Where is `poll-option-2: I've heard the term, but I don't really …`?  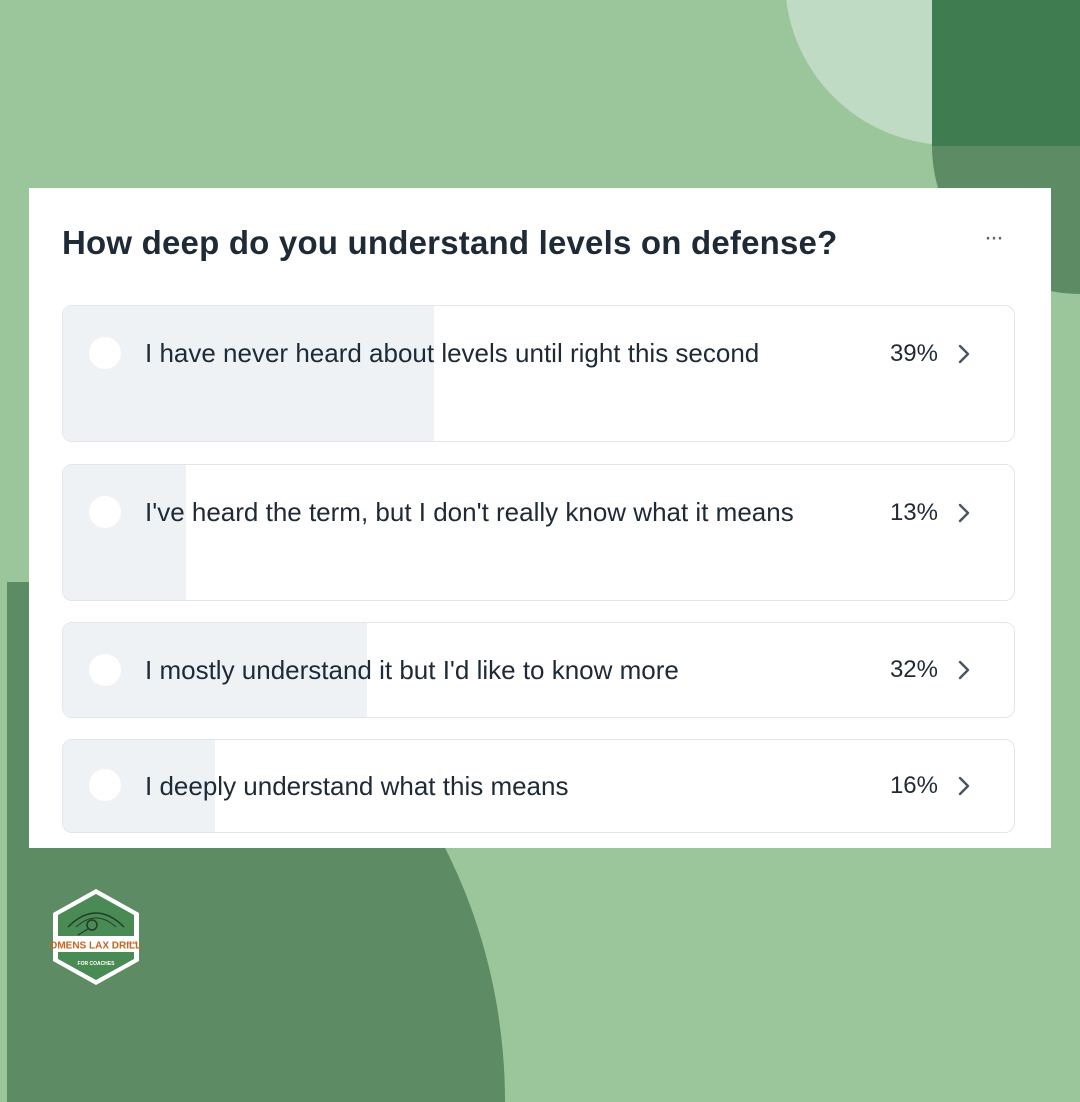
poll-option-2: I've heard the term, but I don't really … is located at coordinates (538, 532).